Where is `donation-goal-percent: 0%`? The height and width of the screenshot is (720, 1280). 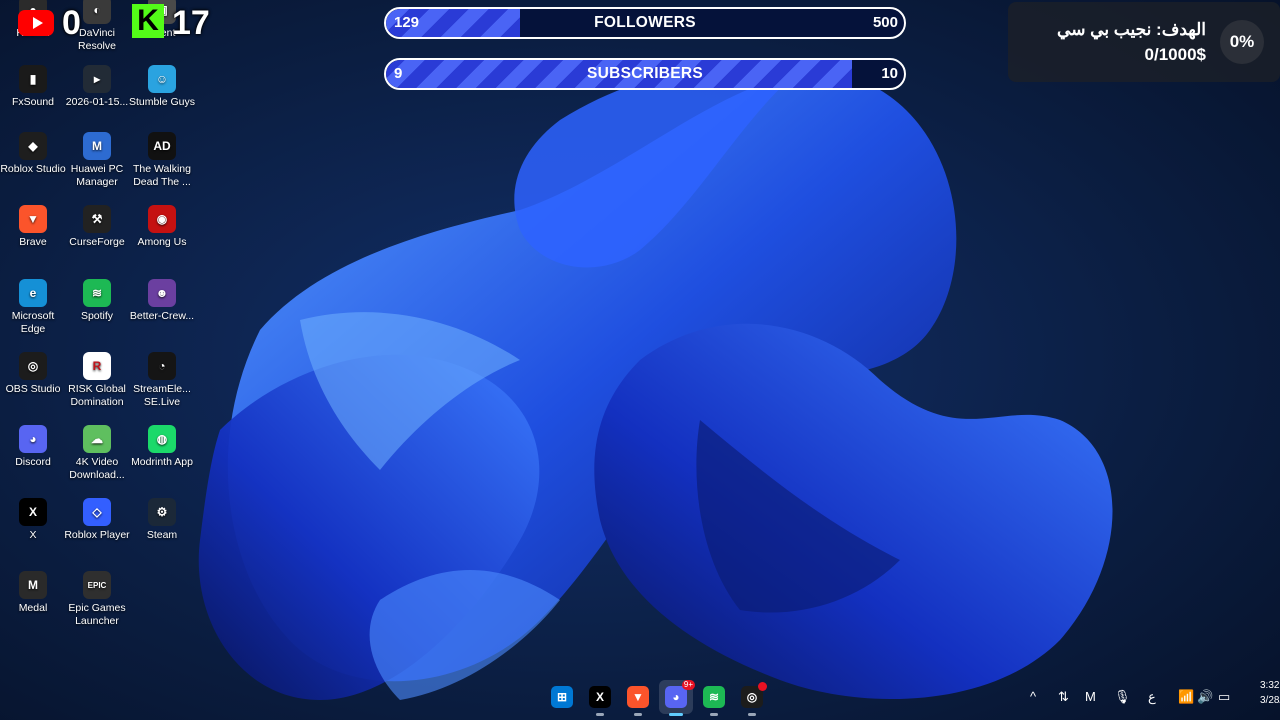 donation-goal-percent: 0% is located at coordinates (1242, 42).